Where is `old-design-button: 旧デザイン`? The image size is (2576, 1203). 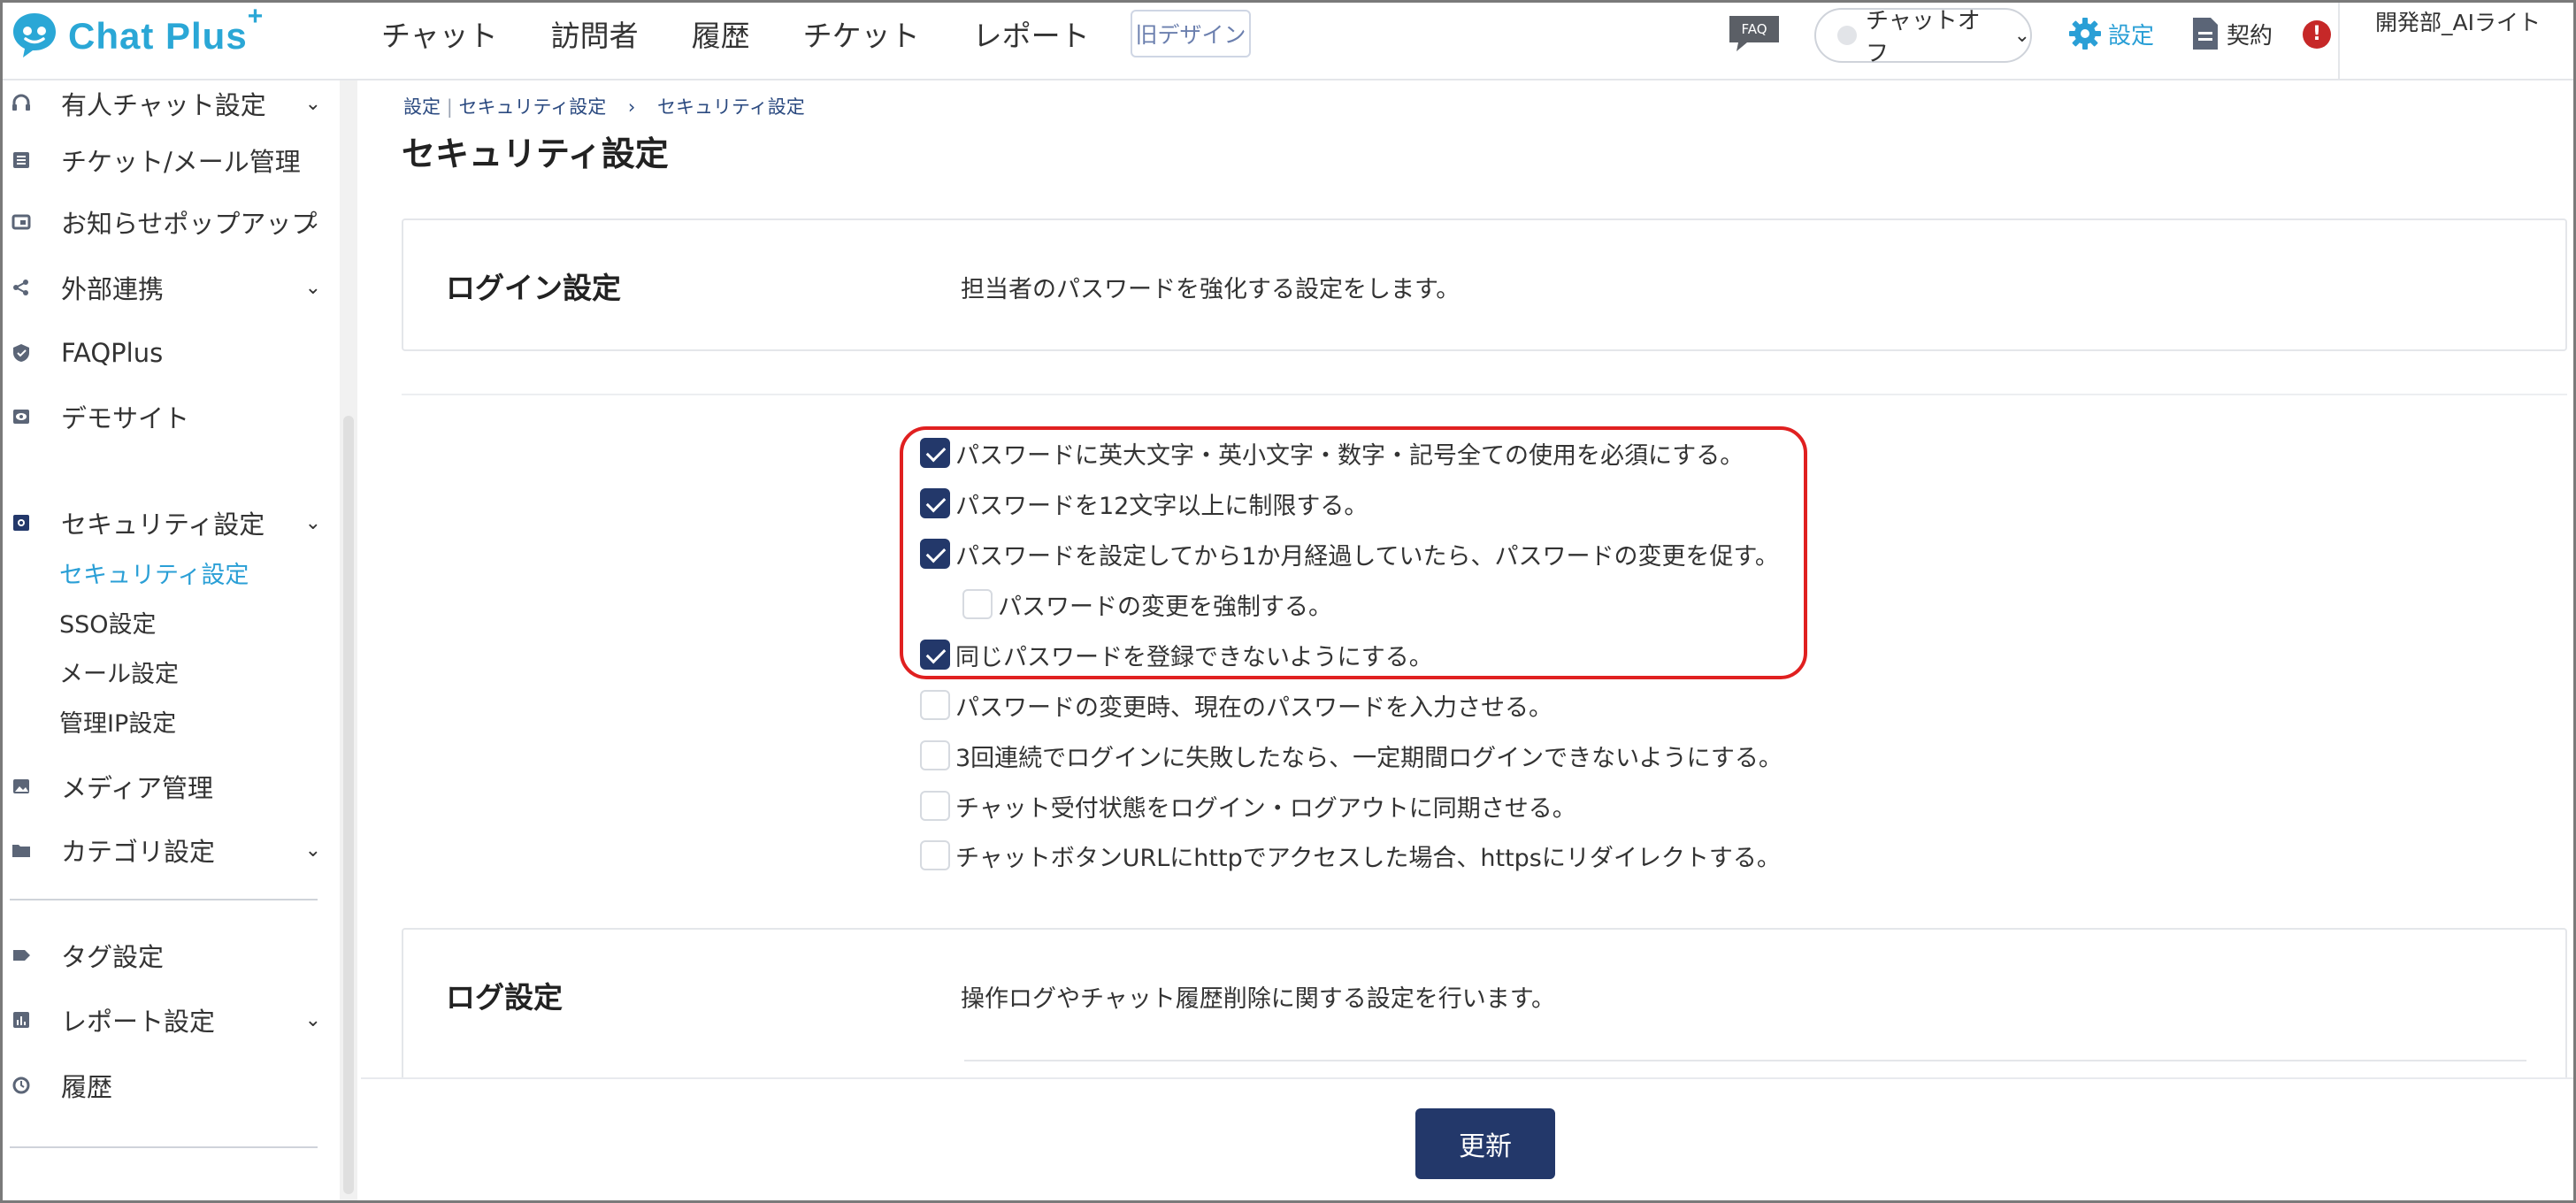 old-design-button: 旧デザイン is located at coordinates (1191, 33).